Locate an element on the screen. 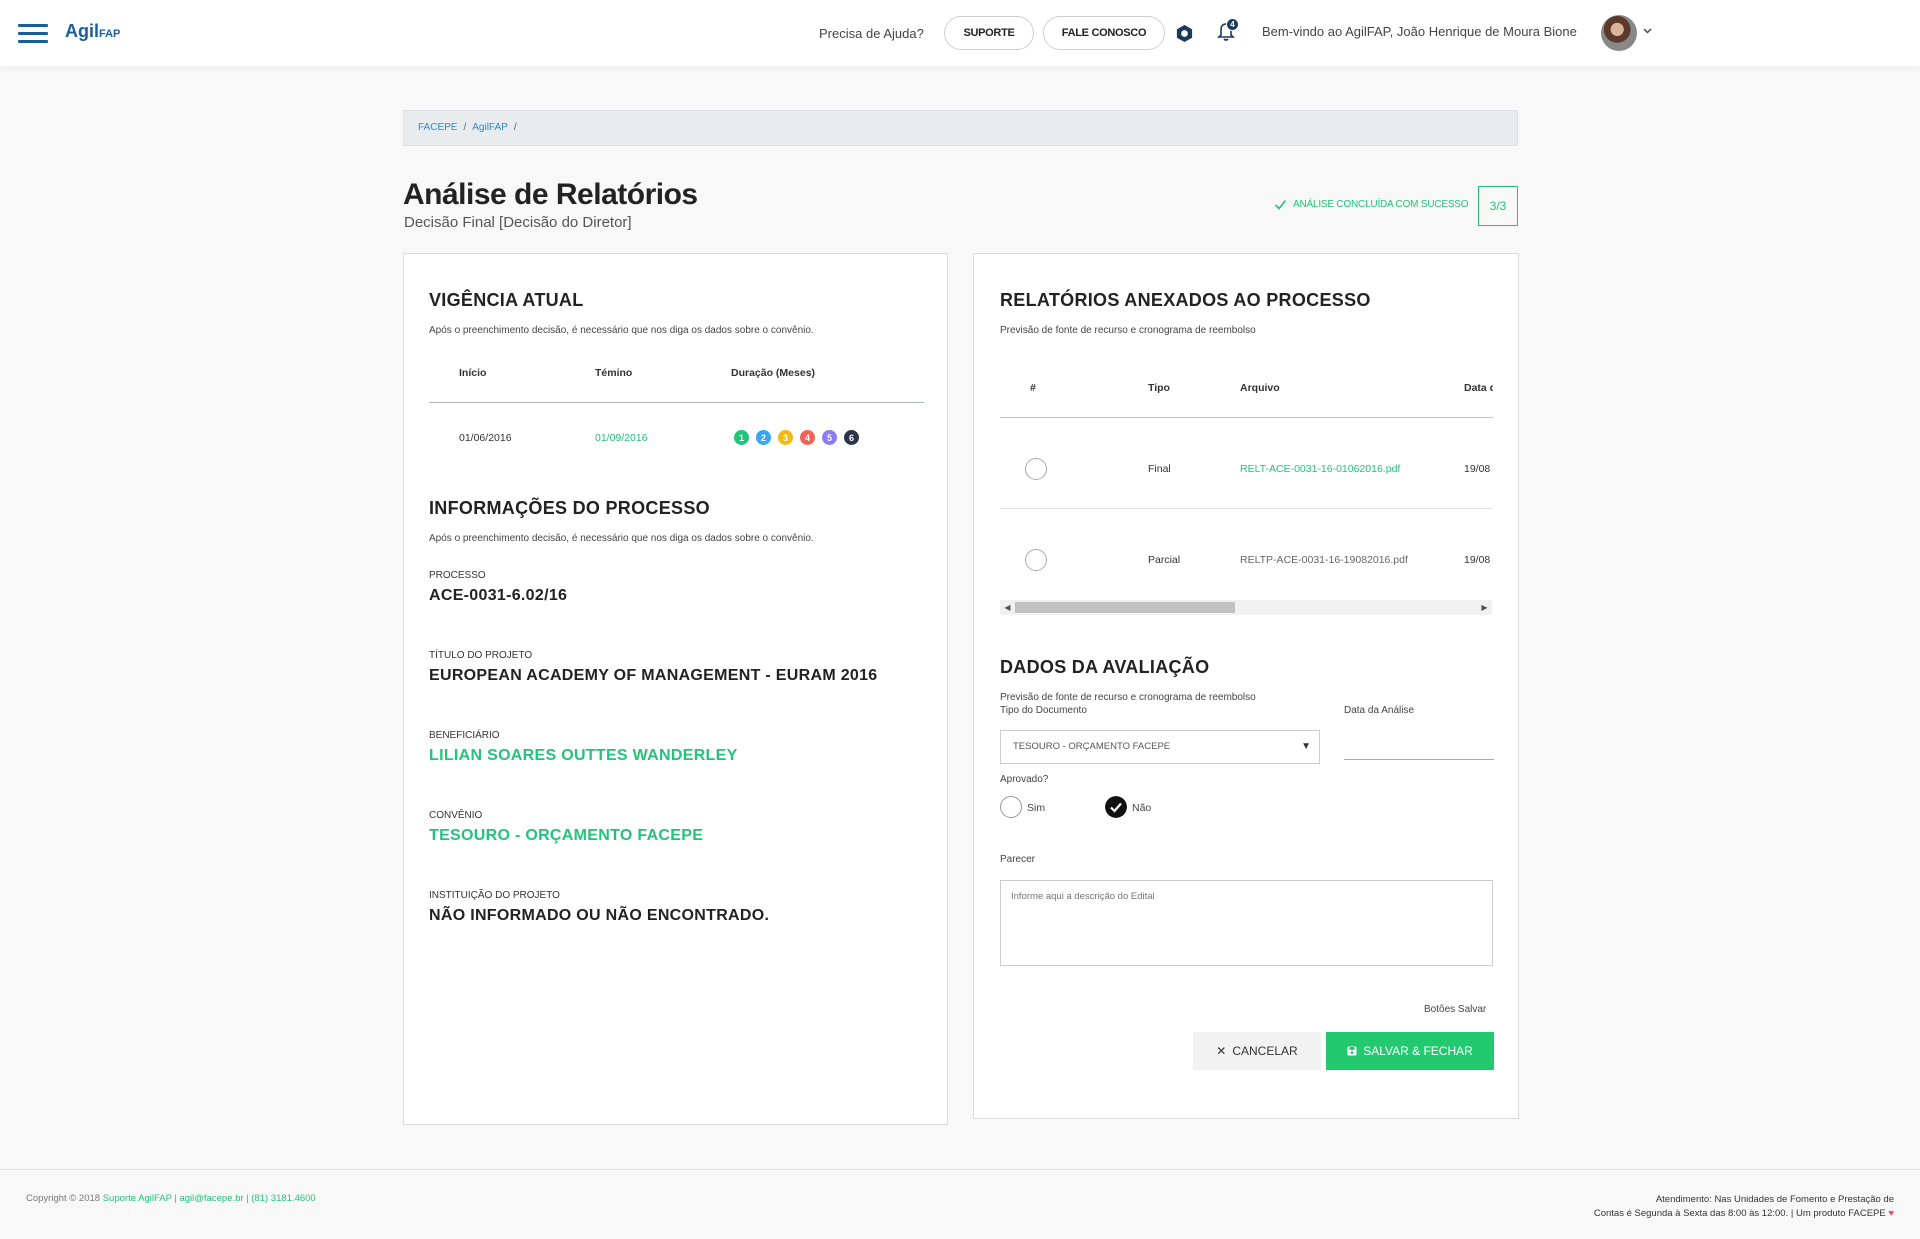  breadcrumb-item-facepe: FACEPE is located at coordinates (437, 127).